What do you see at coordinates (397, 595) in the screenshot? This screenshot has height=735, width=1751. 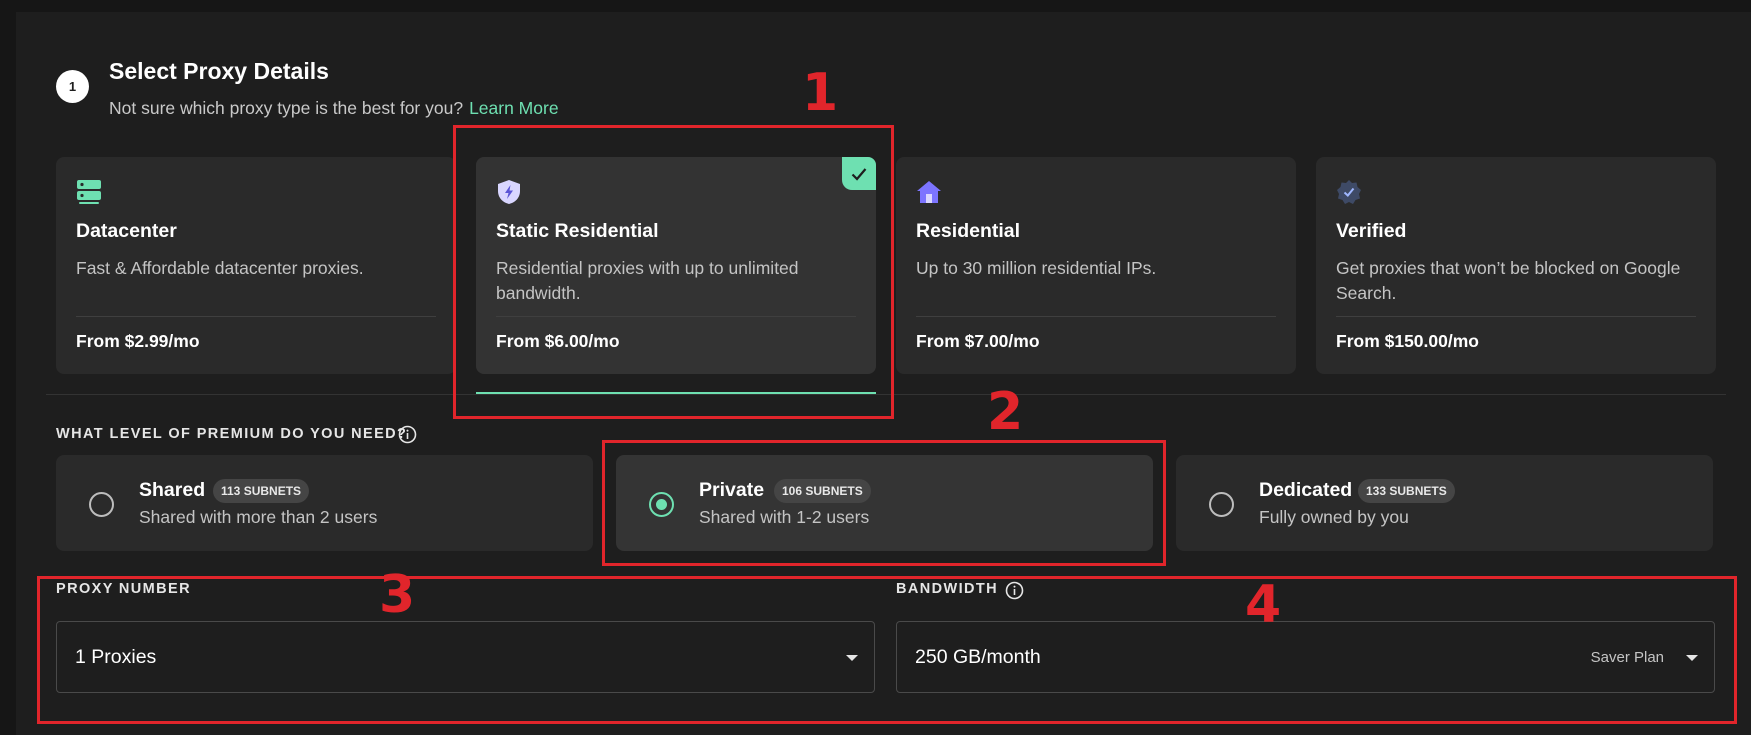 I see `annotation-number-3: 3` at bounding box center [397, 595].